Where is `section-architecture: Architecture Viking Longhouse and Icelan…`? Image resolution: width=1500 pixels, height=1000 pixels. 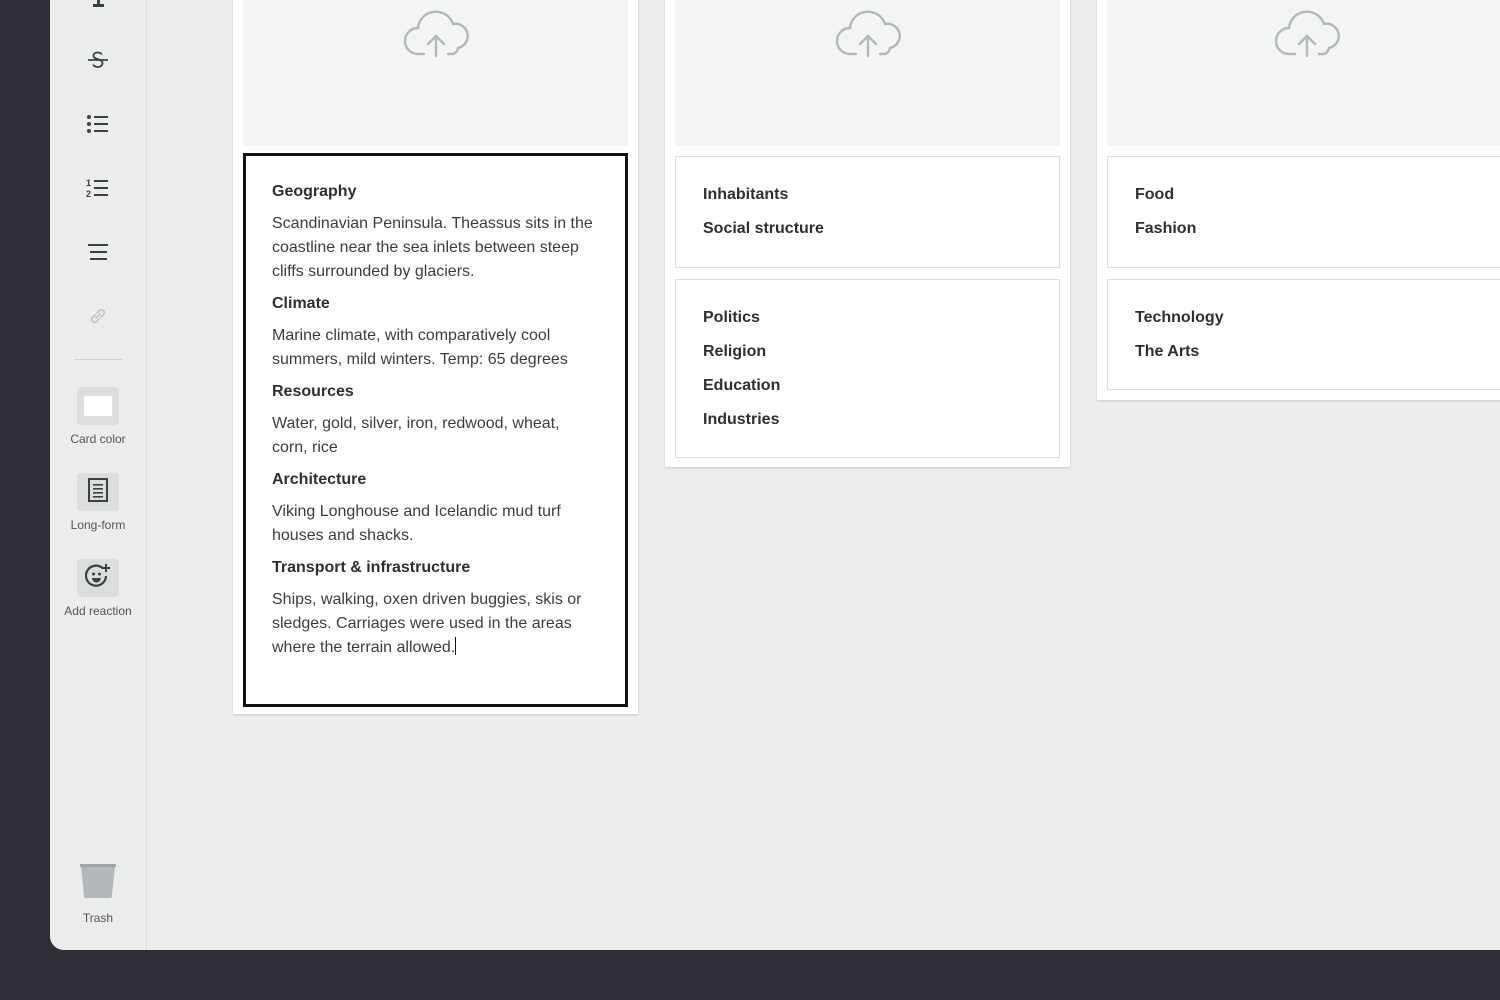 section-architecture: Architecture Viking Longhouse and Icelan… is located at coordinates (435, 509).